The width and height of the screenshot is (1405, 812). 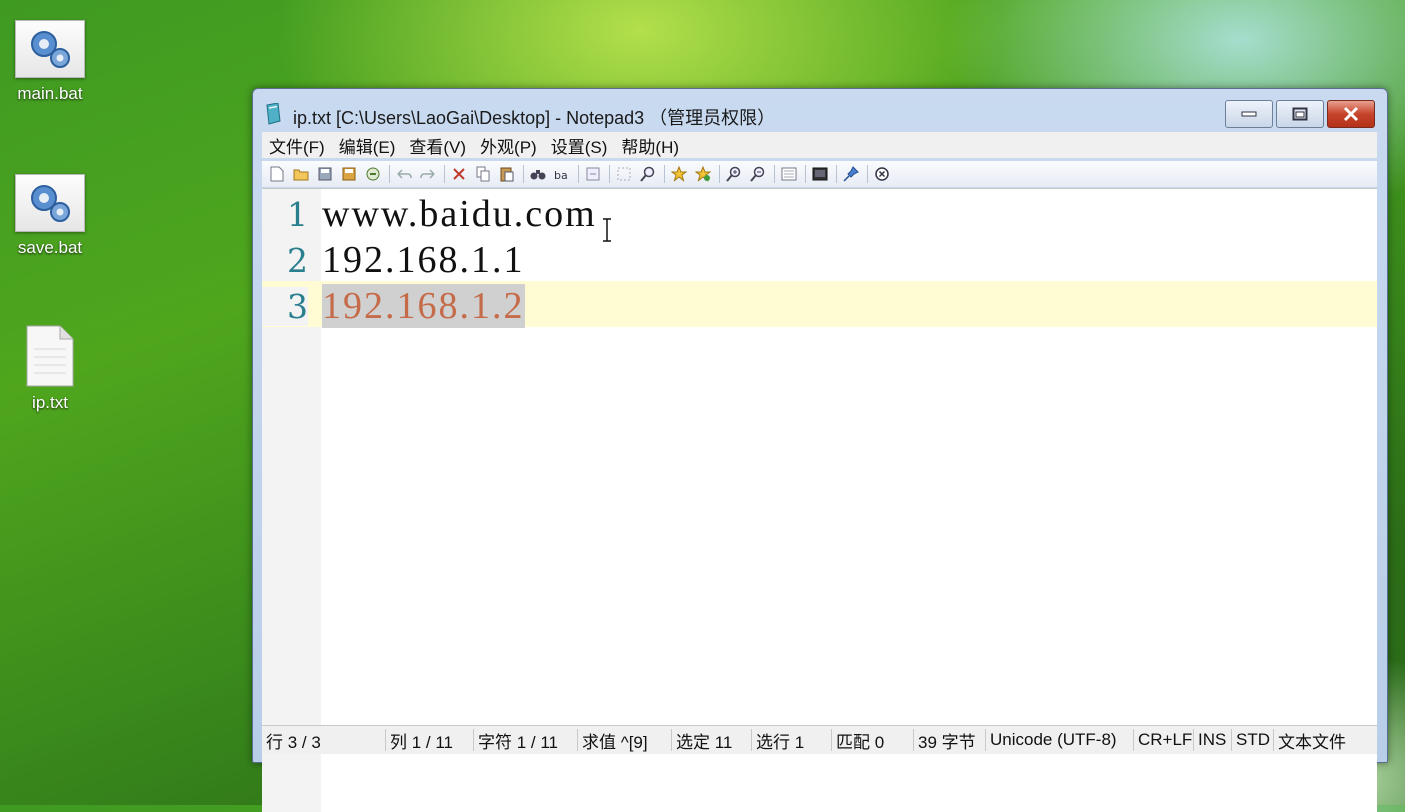 I want to click on status-column: 列 1 / 11, so click(x=430, y=740).